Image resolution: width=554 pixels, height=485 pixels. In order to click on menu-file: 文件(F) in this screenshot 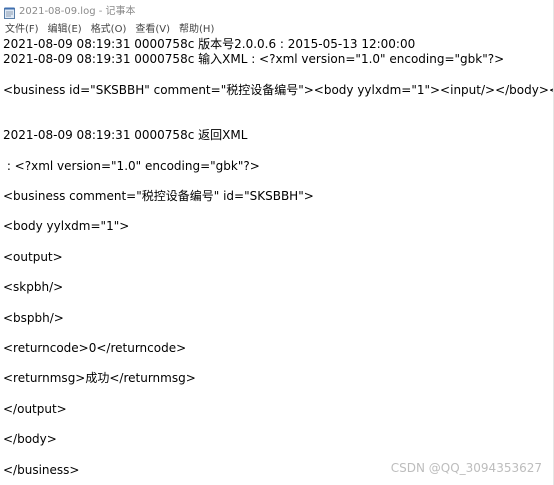, I will do `click(22, 27)`.